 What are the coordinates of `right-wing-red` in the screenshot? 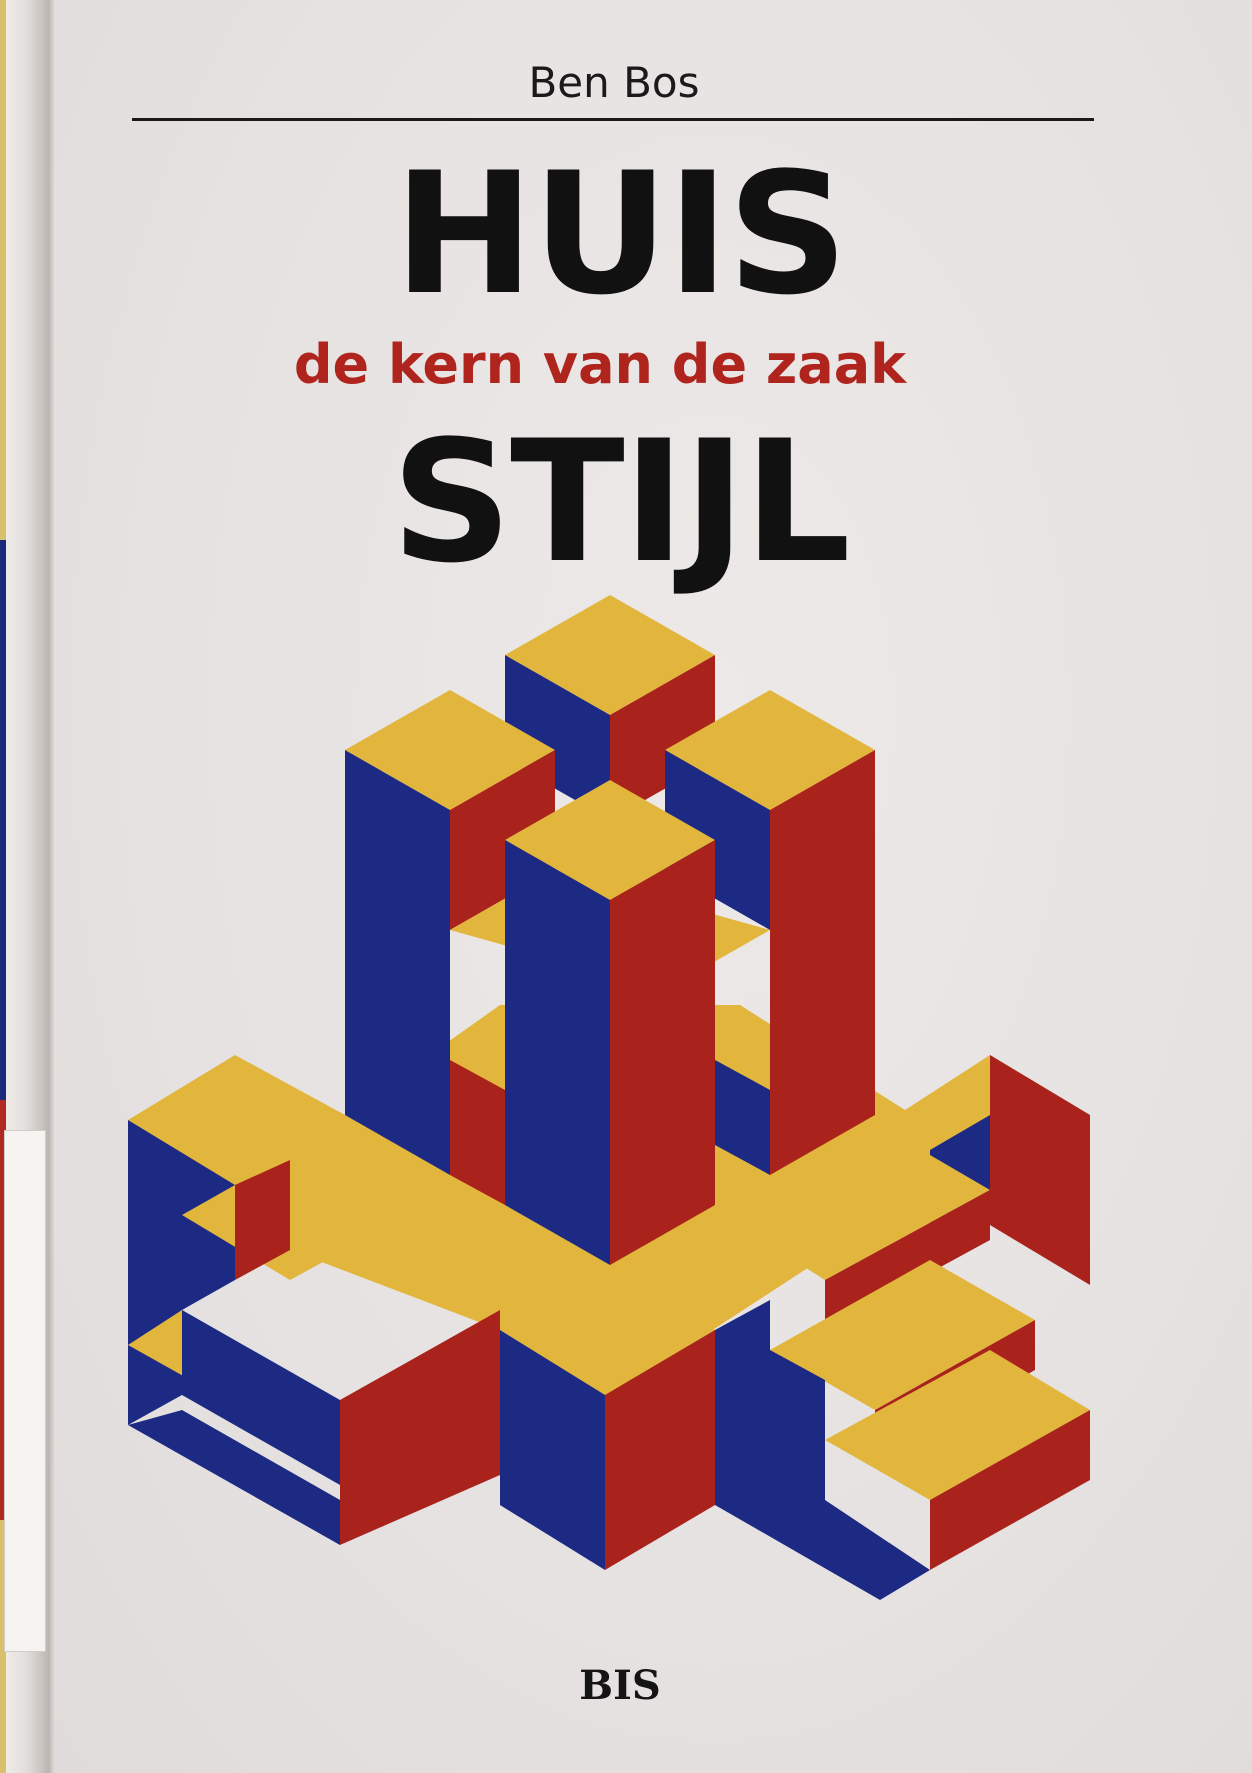 It's located at (1040, 1170).